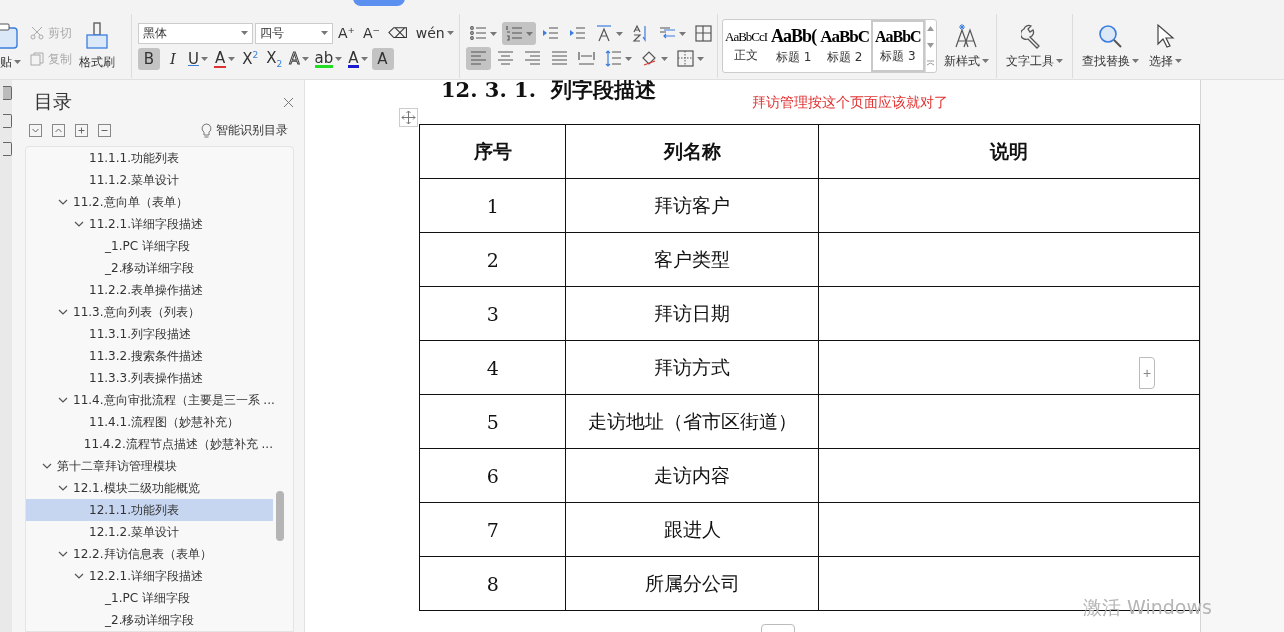  What do you see at coordinates (244, 130) in the screenshot?
I see `smart-toc-button: 智能识别目录` at bounding box center [244, 130].